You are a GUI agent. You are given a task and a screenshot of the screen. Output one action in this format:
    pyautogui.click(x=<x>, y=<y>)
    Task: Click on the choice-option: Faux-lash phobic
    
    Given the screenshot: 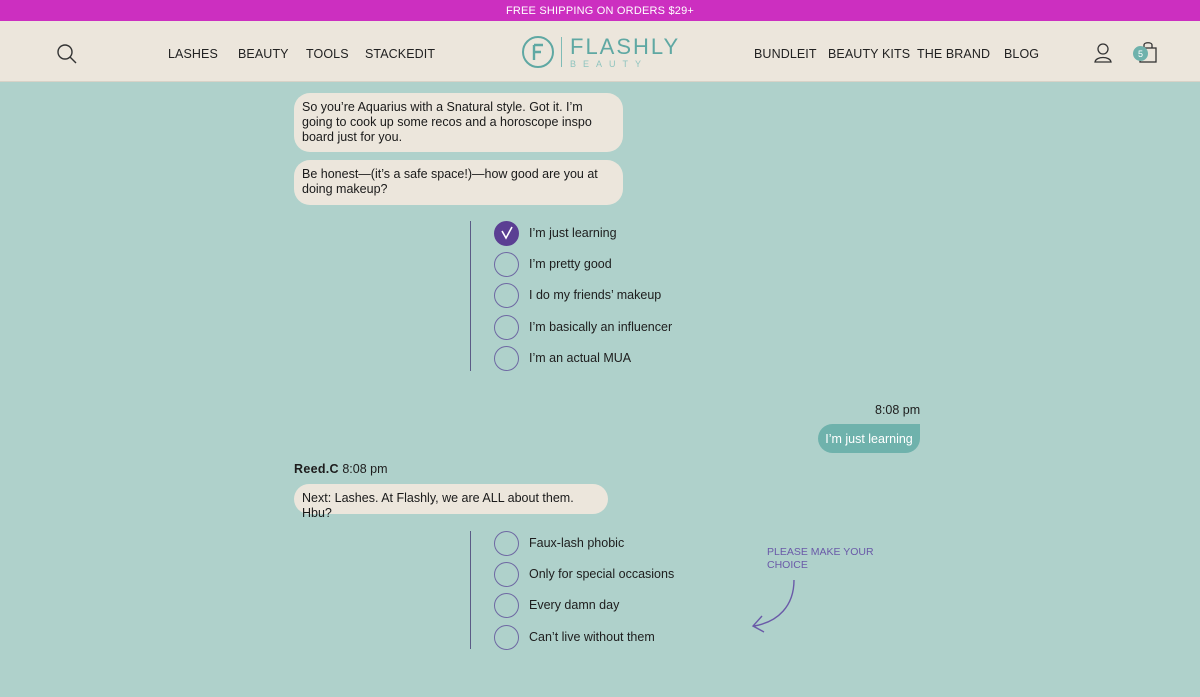 What is the action you would take?
    pyautogui.click(x=559, y=543)
    